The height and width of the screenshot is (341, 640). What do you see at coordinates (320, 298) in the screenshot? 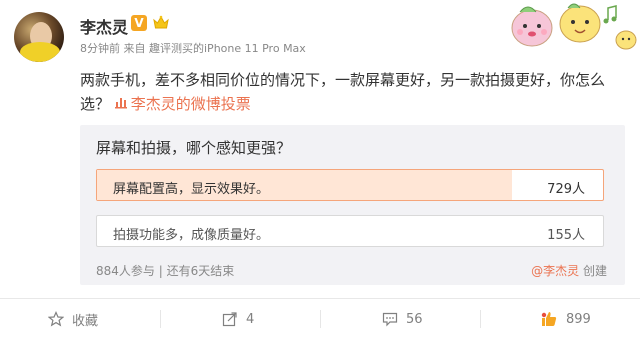
I see `action-bar-divider` at bounding box center [320, 298].